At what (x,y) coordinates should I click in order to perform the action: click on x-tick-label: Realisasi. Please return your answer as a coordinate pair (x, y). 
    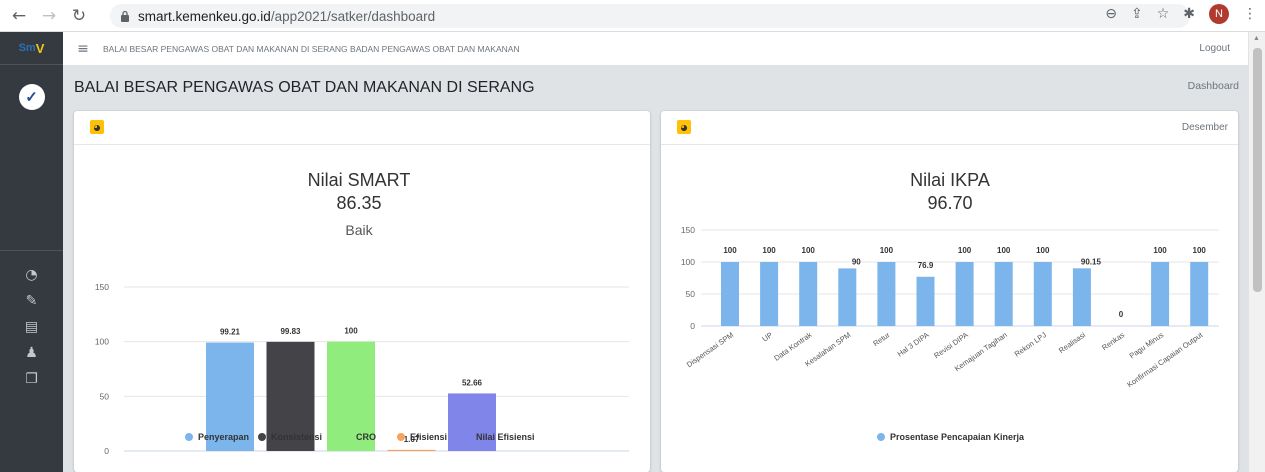
    Looking at the image, I should click on (1072, 342).